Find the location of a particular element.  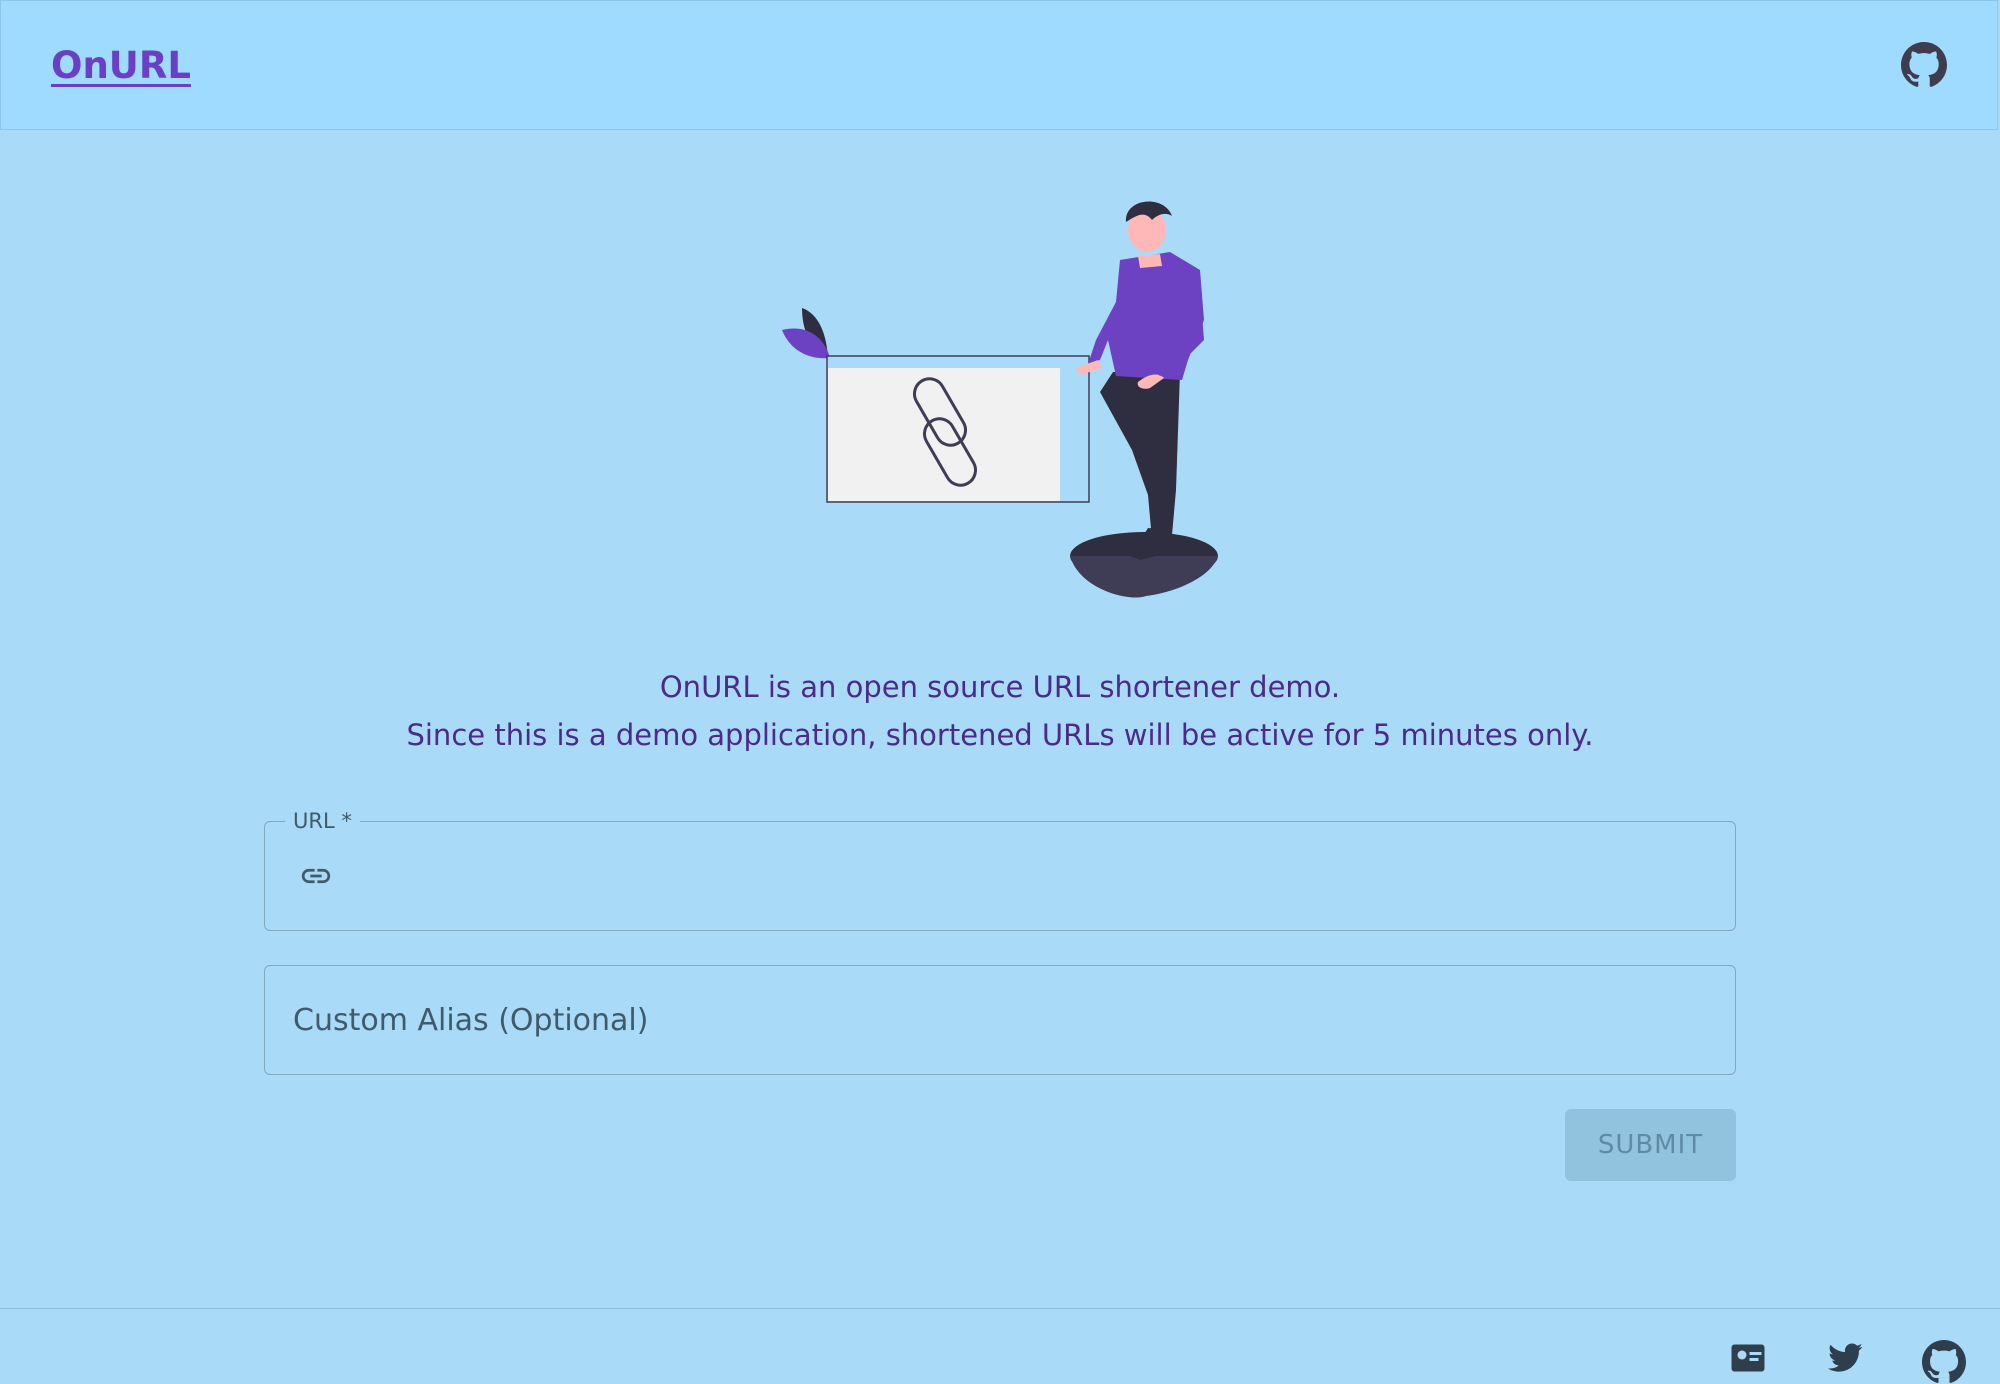

submit-button: SUBMIT is located at coordinates (1650, 1145).